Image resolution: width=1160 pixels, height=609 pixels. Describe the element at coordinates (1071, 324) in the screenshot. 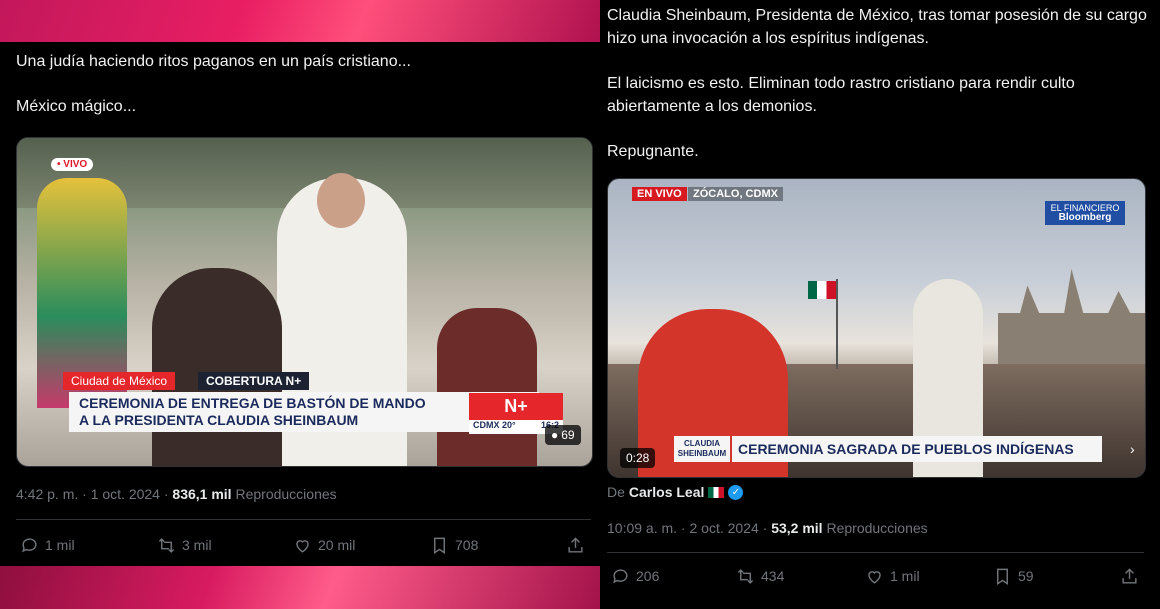

I see `video-scene-buildings` at that location.